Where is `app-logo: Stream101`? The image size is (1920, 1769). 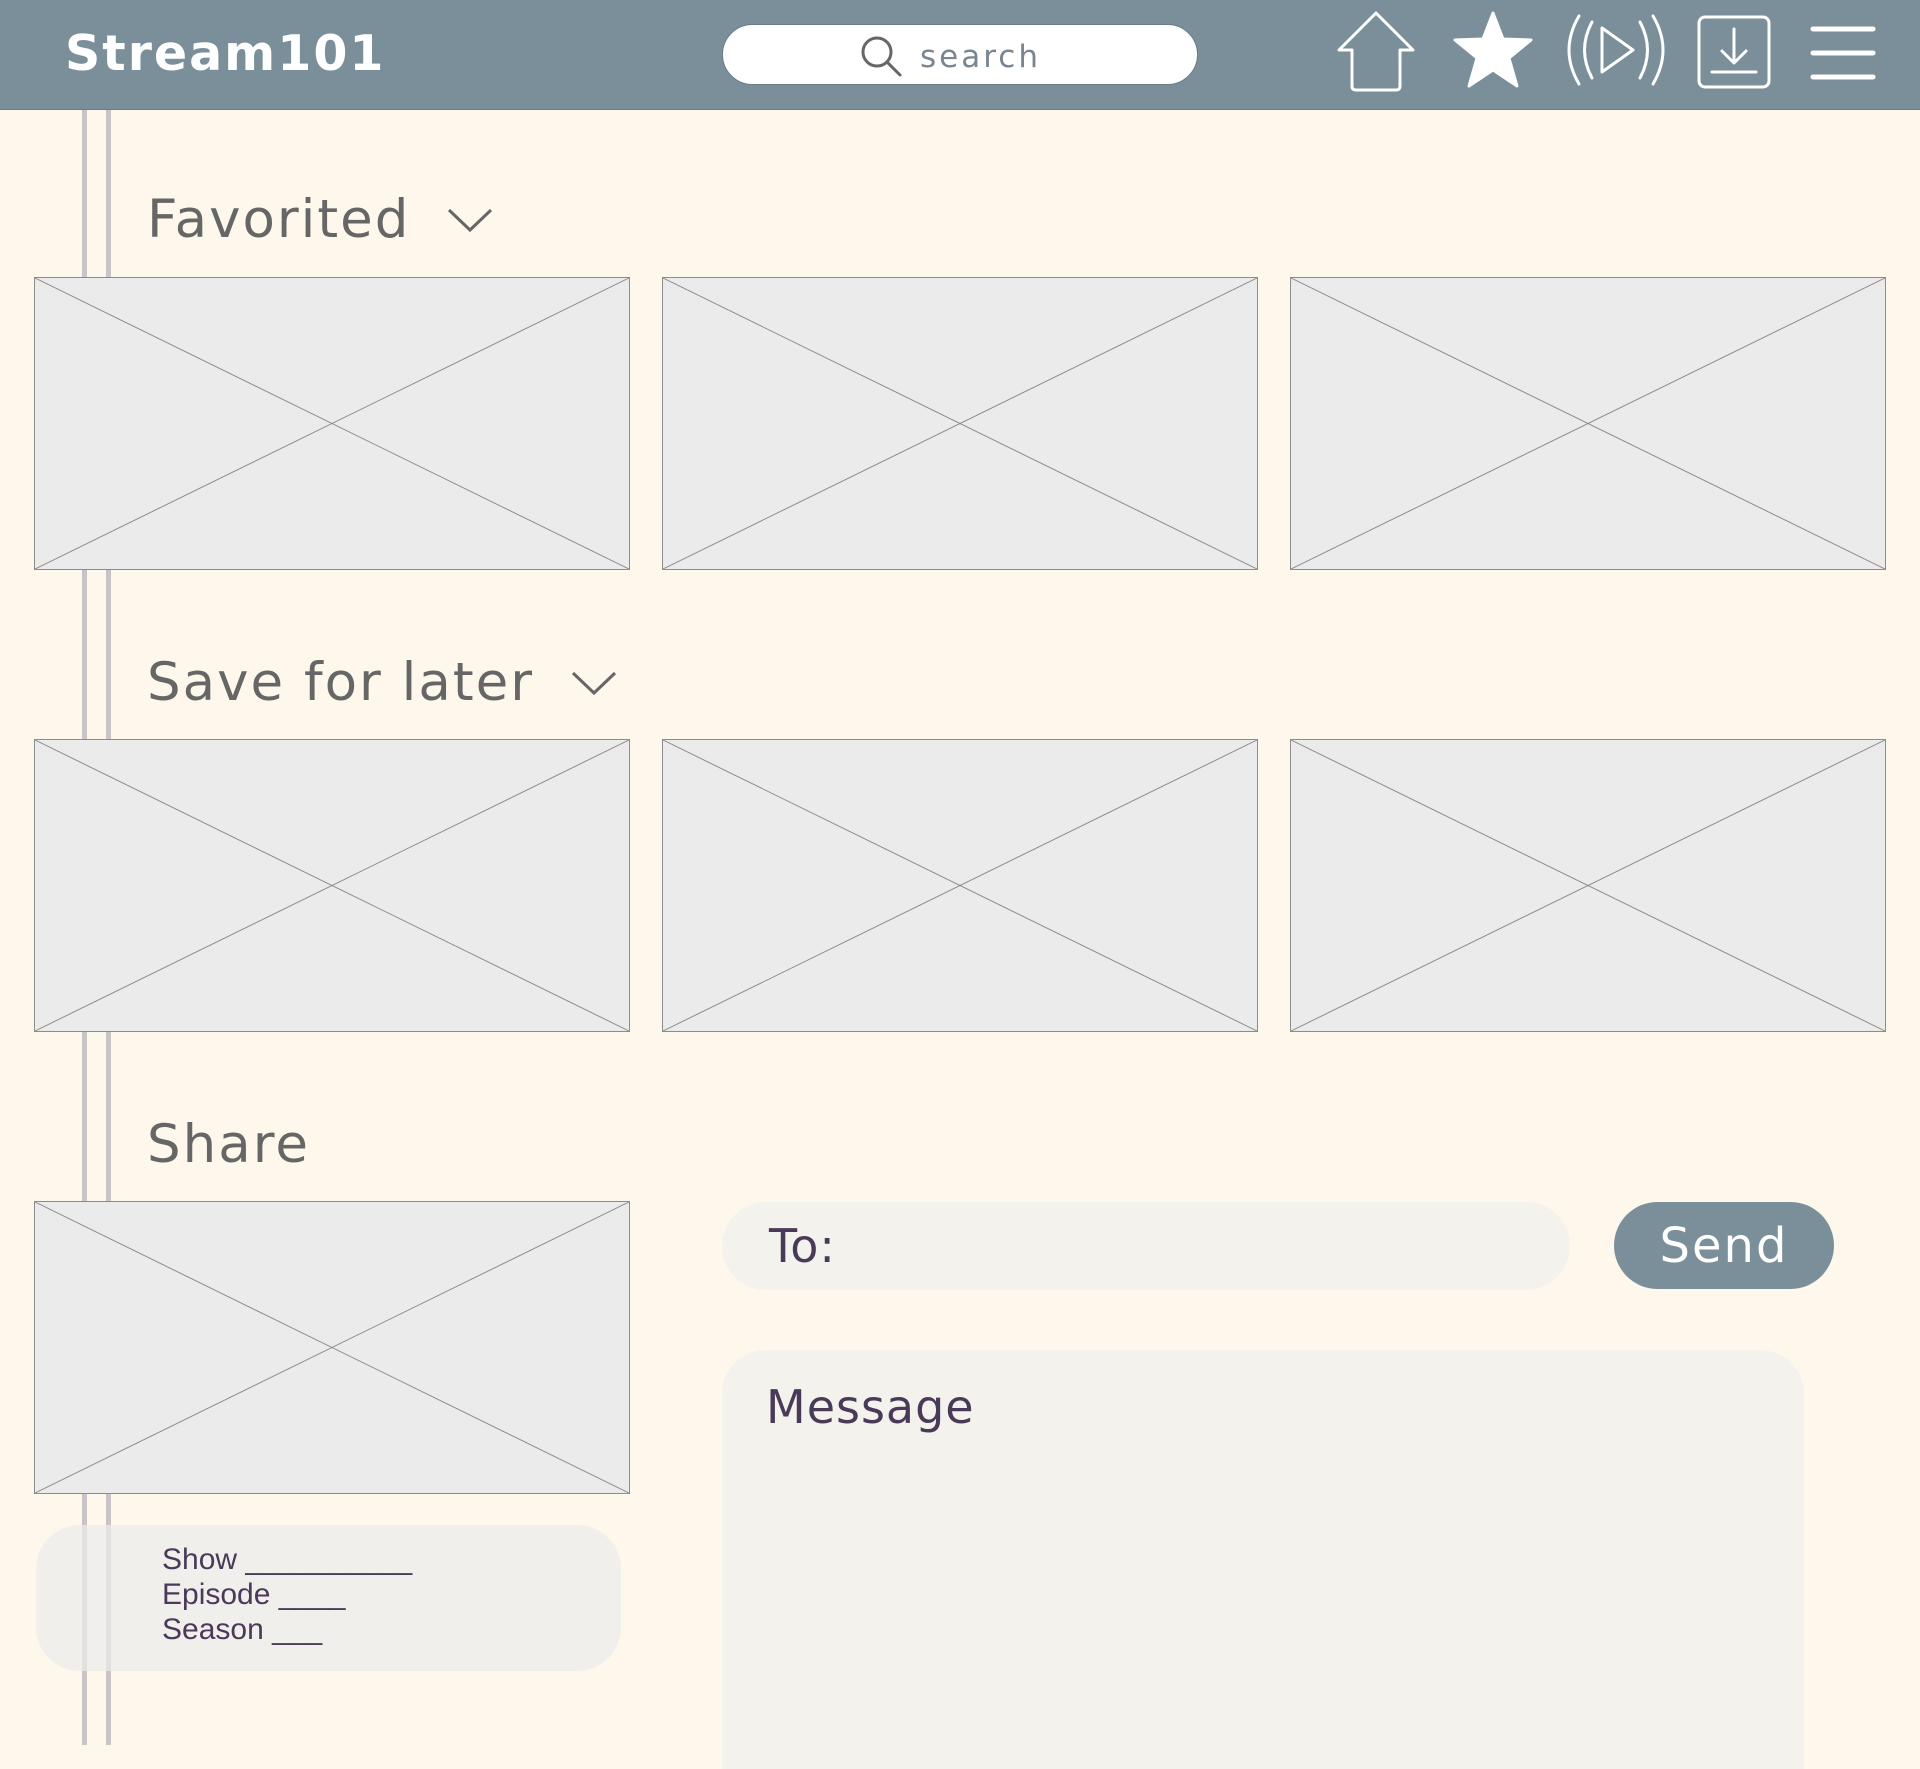
app-logo: Stream101 is located at coordinates (225, 54).